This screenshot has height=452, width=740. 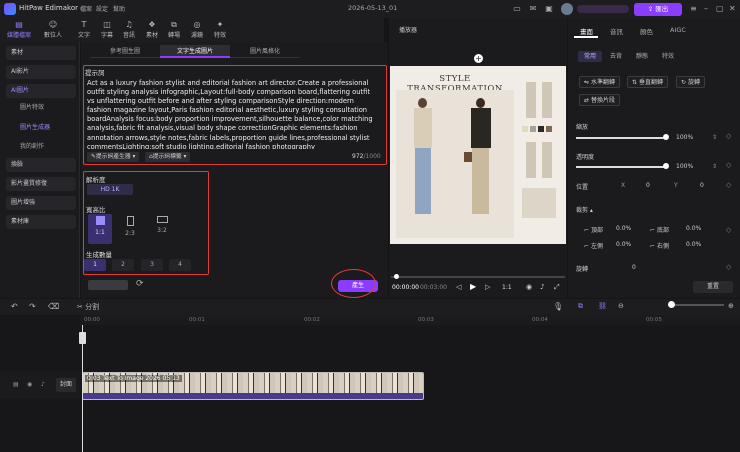 I want to click on x-input: 0, so click(x=648, y=185).